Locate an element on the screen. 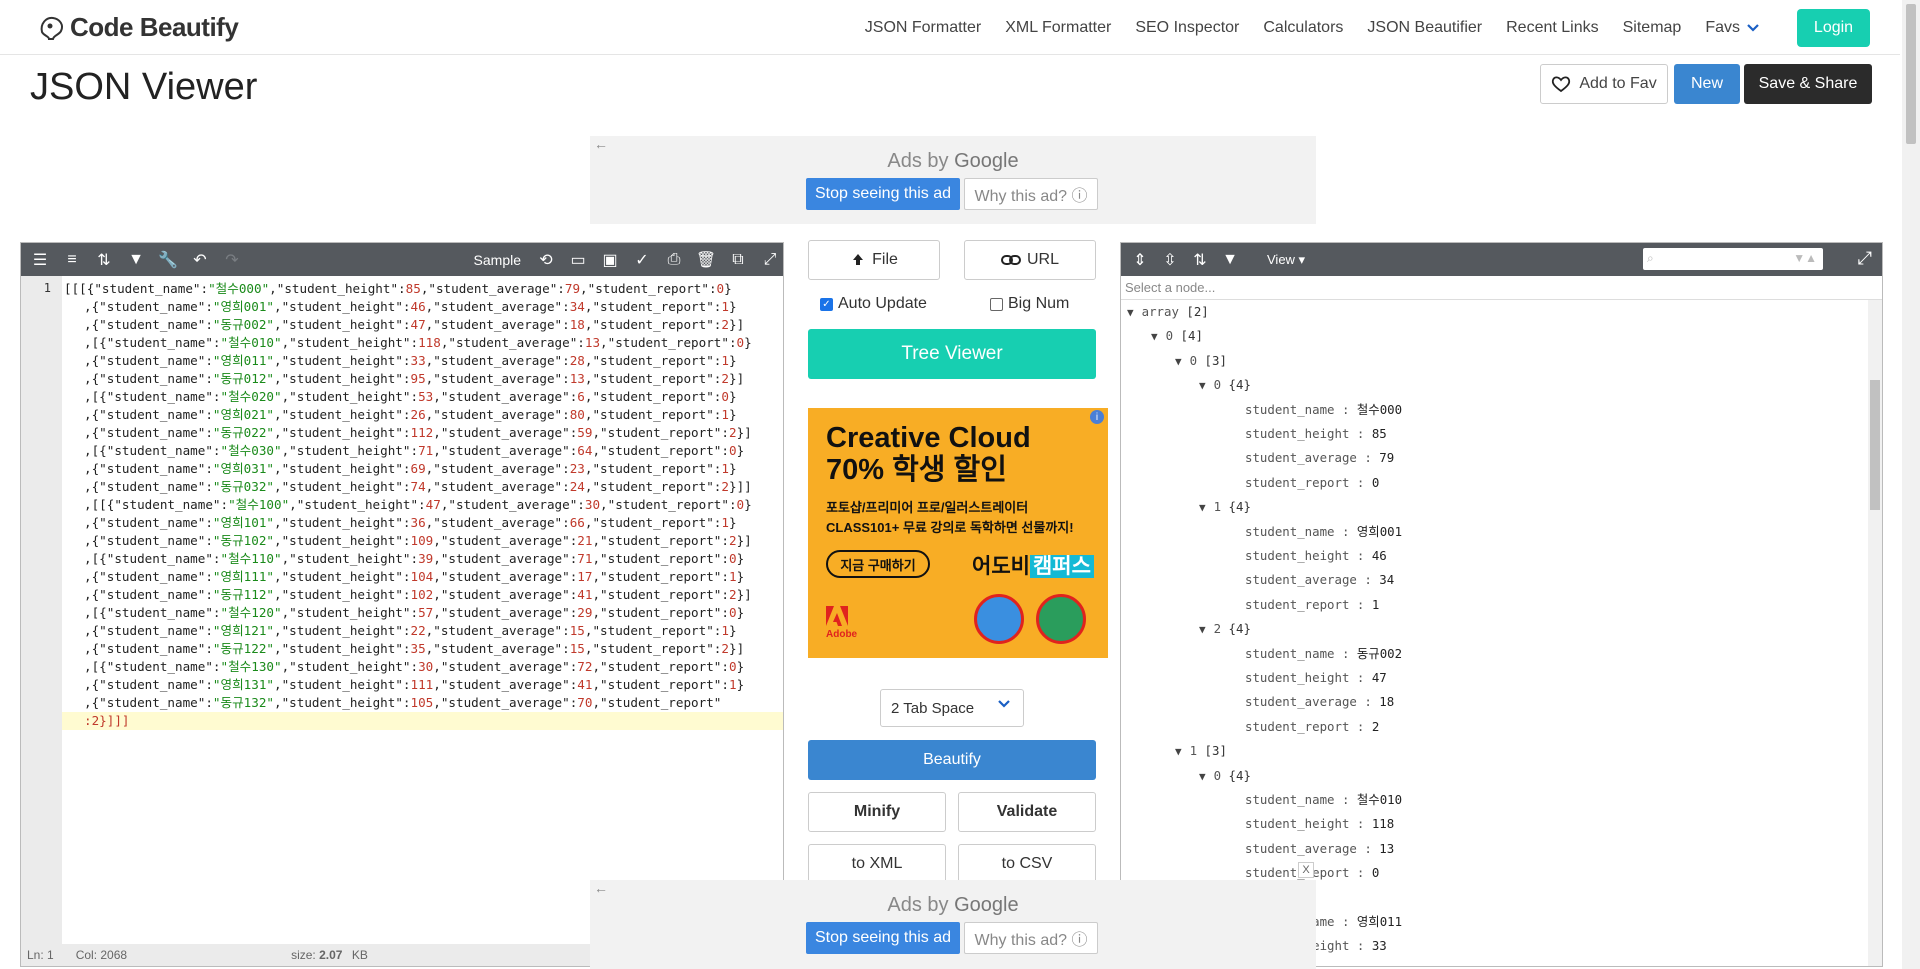  undo-icon: ↶ is located at coordinates (200, 260).